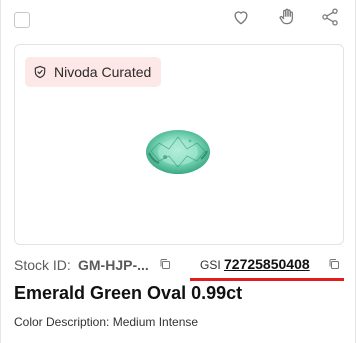  What do you see at coordinates (287, 17) in the screenshot?
I see `hand-icon` at bounding box center [287, 17].